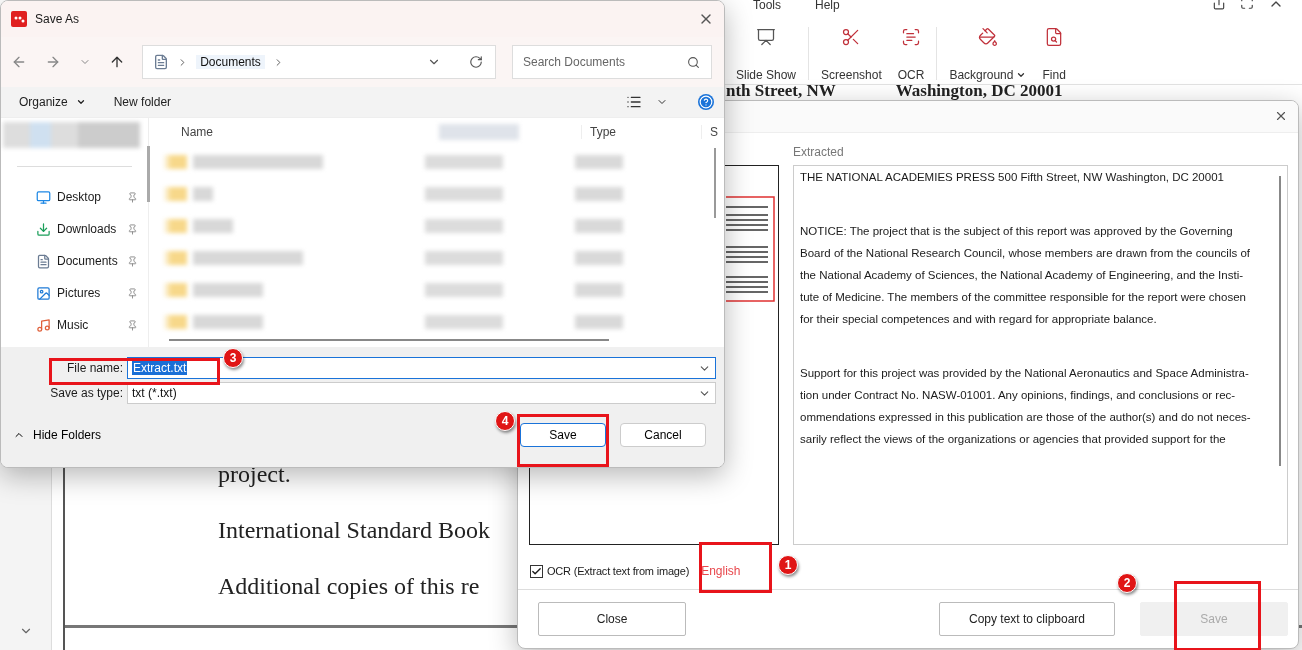  Describe the element at coordinates (988, 55) in the screenshot. I see `toolbar-button: Background` at that location.